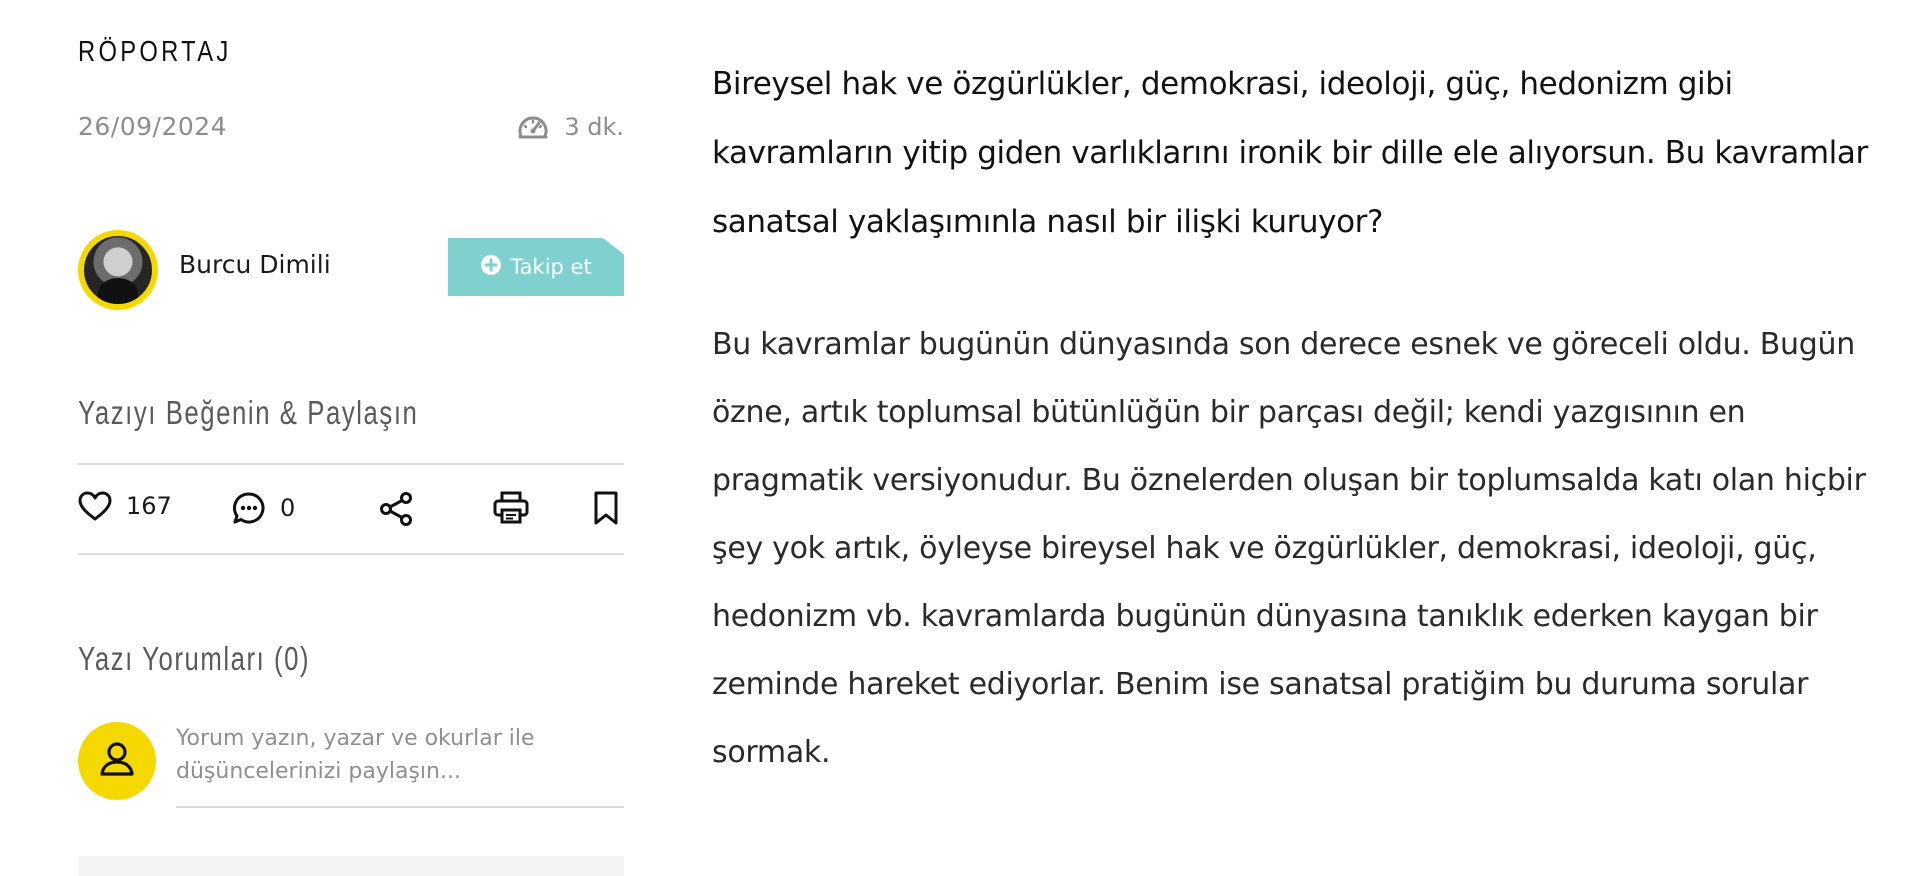  I want to click on category-label: RÖPORTAJ, so click(155, 52).